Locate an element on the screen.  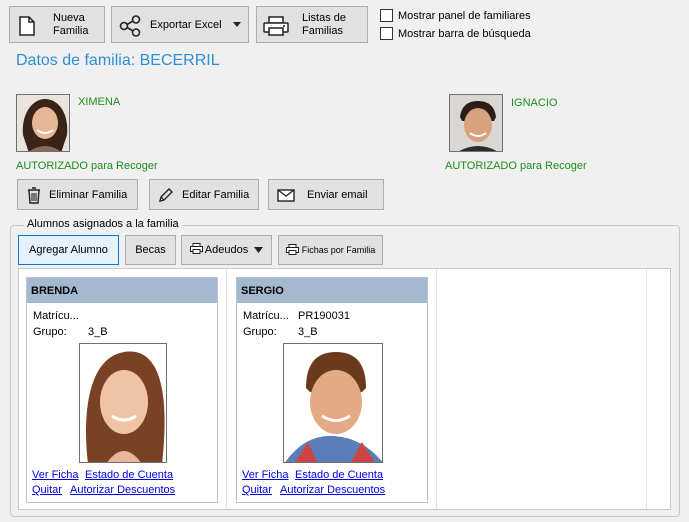
fichas-familia-label: Fichas por Familia is located at coordinates (338, 250).